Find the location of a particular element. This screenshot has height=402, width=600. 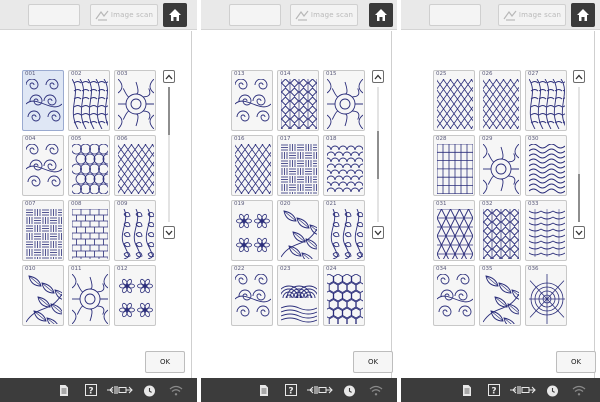

pattern-tile: 024 is located at coordinates (344, 295).